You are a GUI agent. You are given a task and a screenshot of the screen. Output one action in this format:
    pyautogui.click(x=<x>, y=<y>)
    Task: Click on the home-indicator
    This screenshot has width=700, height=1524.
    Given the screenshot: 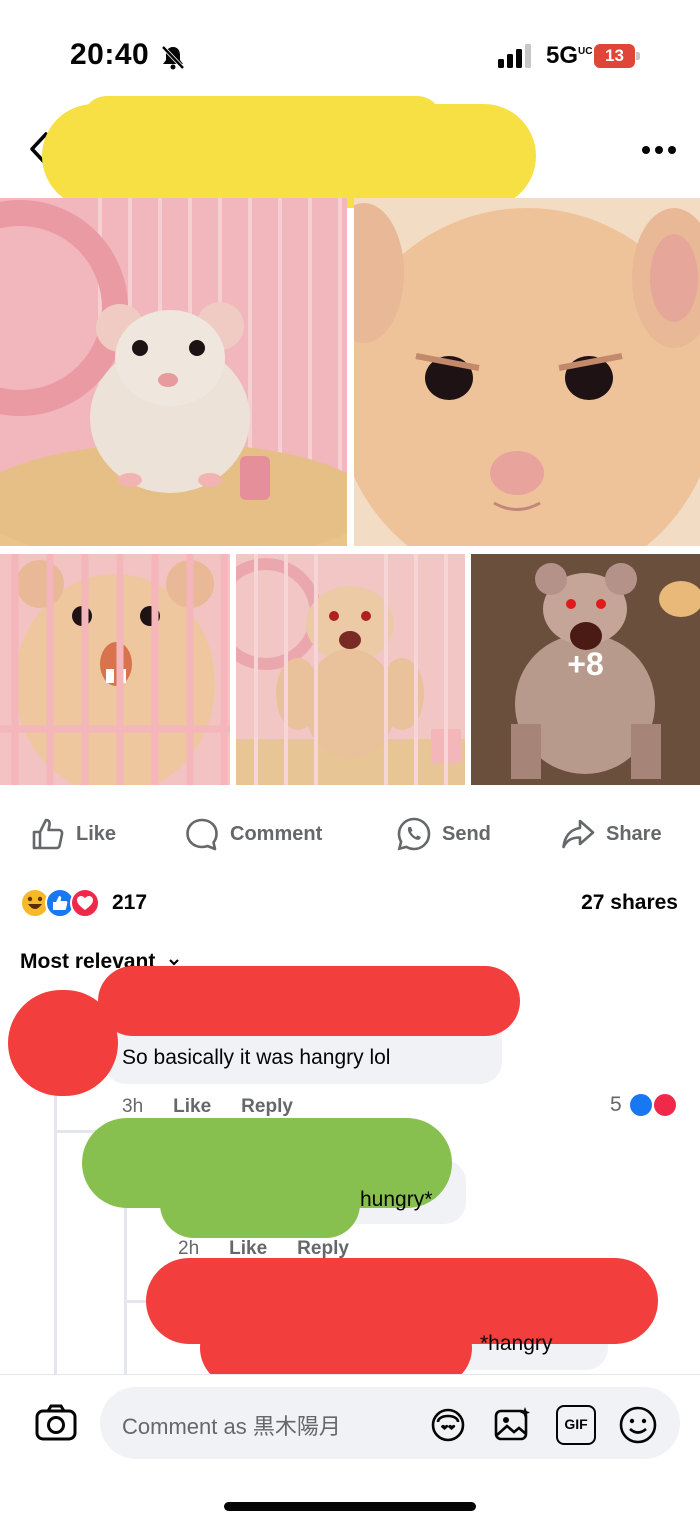 What is the action you would take?
    pyautogui.click(x=350, y=1506)
    